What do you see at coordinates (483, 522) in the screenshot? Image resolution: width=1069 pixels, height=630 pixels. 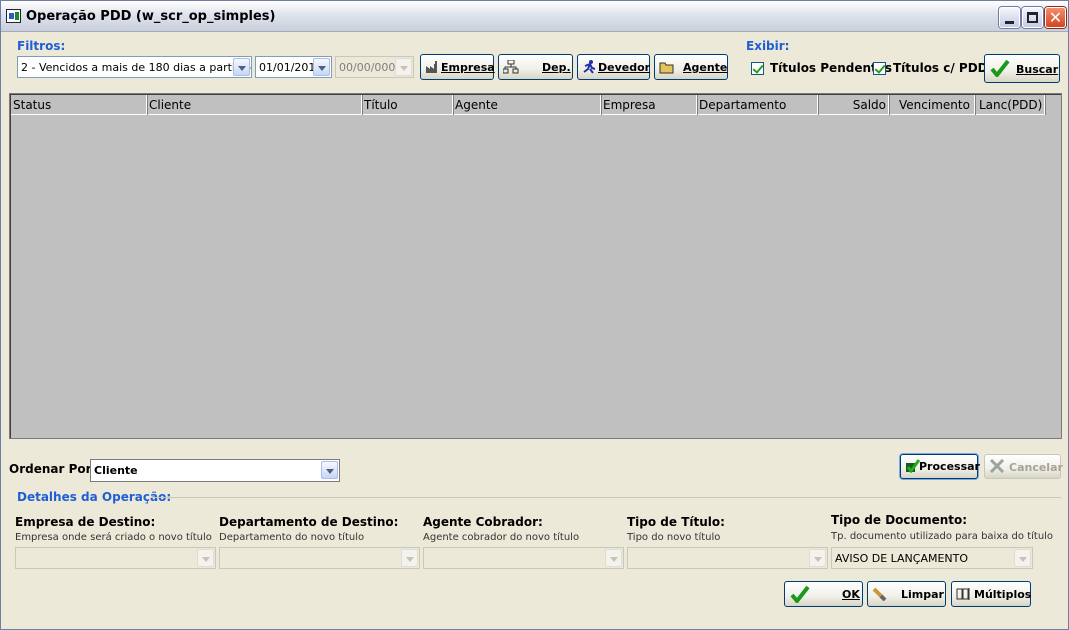 I see `agente-cobrador-label: Agente Cobrador:` at bounding box center [483, 522].